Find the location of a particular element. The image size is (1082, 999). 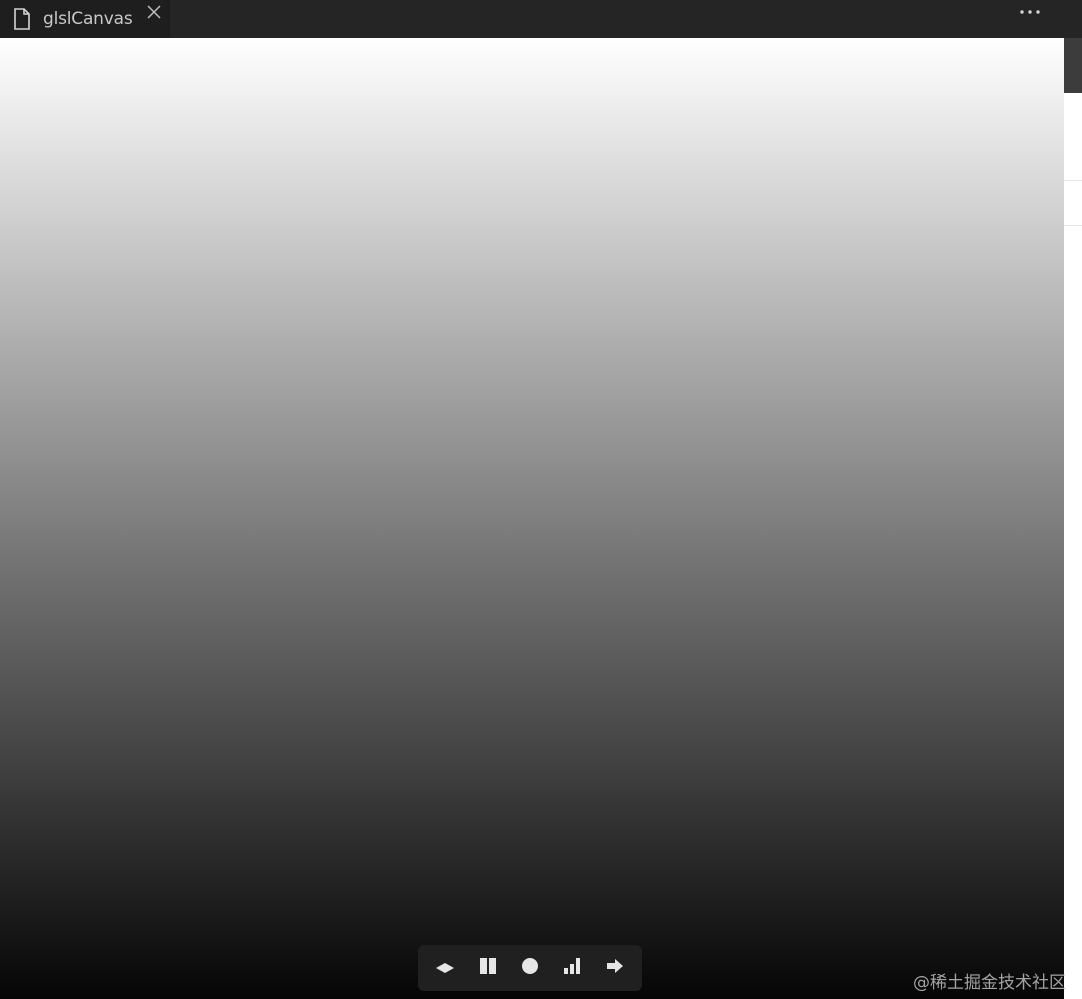

tab-glslcanvas: glslCanvas is located at coordinates (85, 19).